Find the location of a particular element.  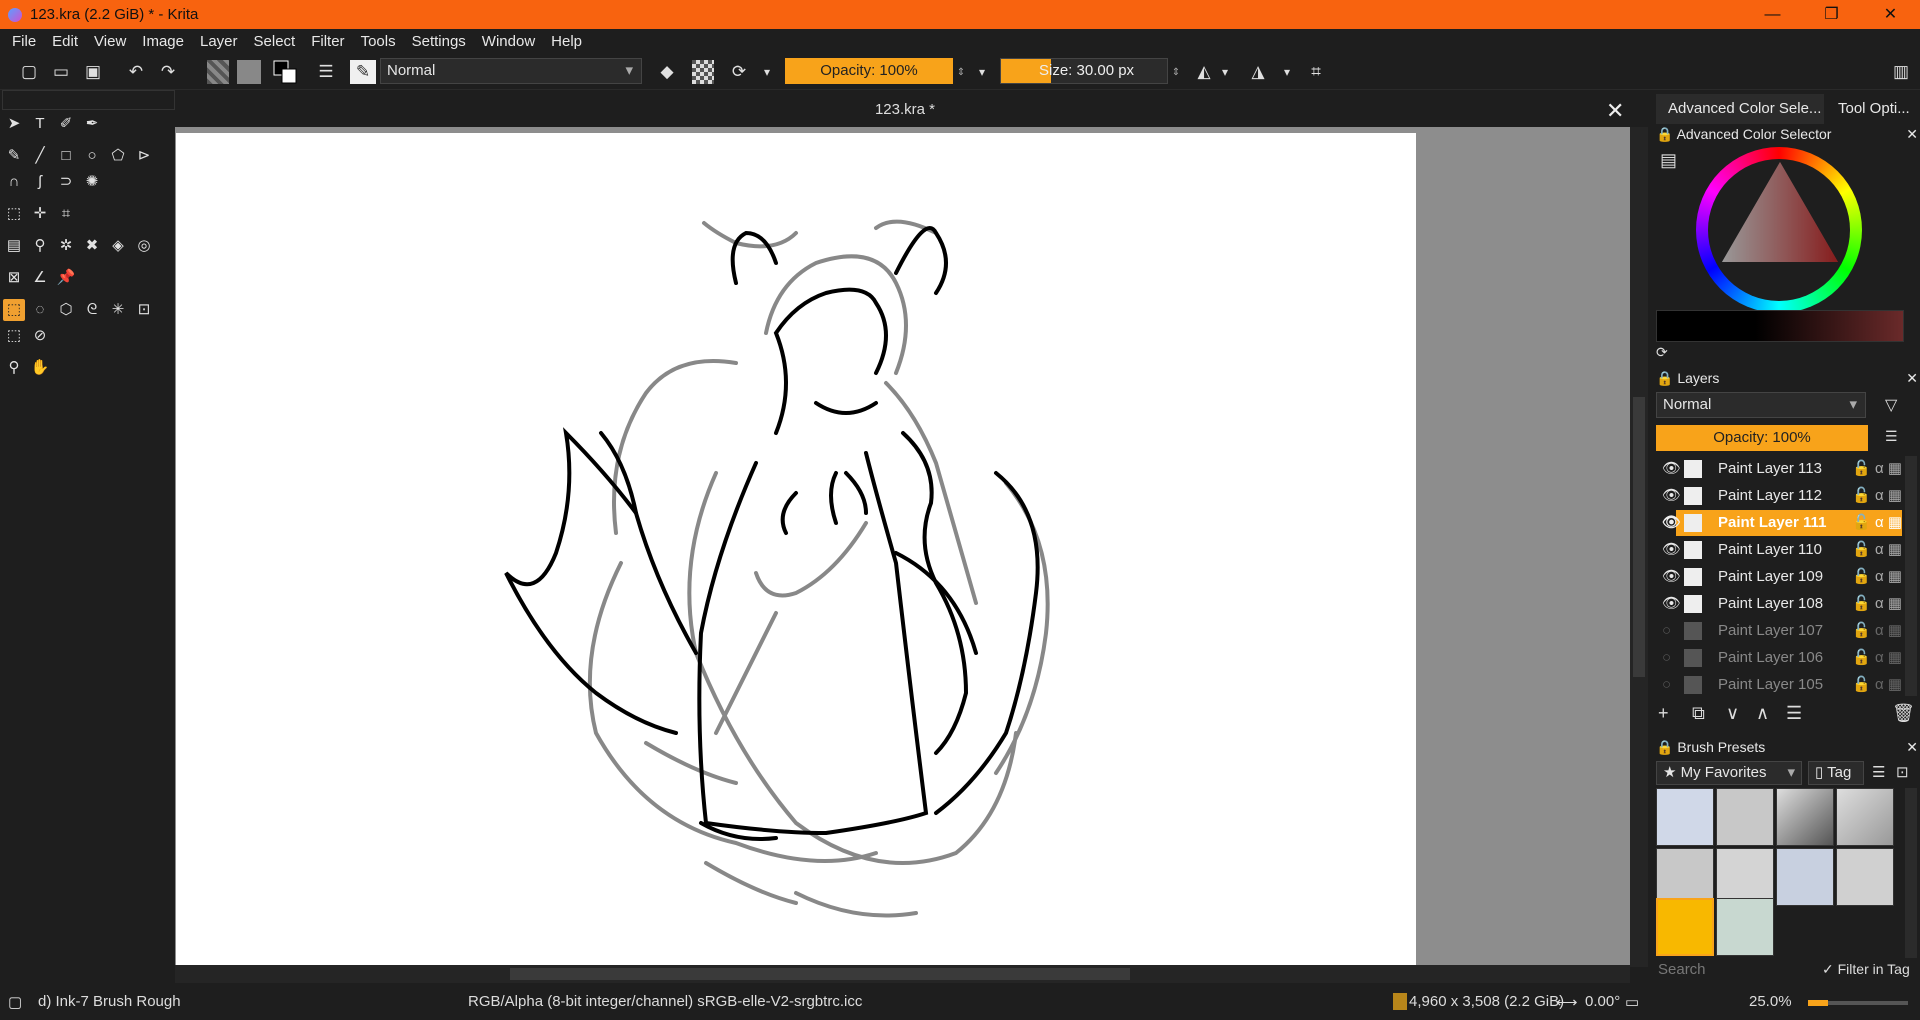

eye-hidden-icon: ○ is located at coordinates (1666, 658).